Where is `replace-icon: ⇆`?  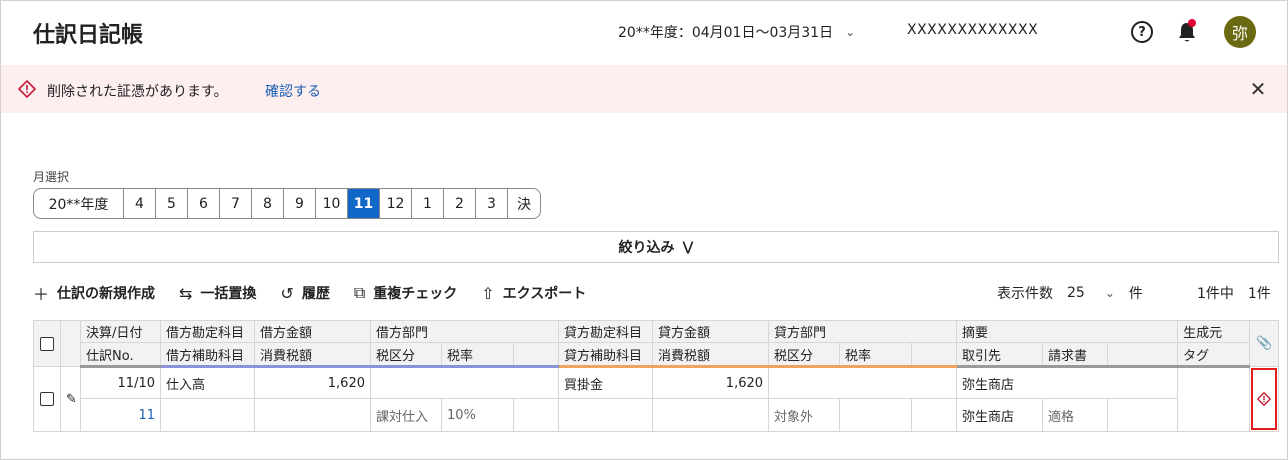 replace-icon: ⇆ is located at coordinates (186, 293).